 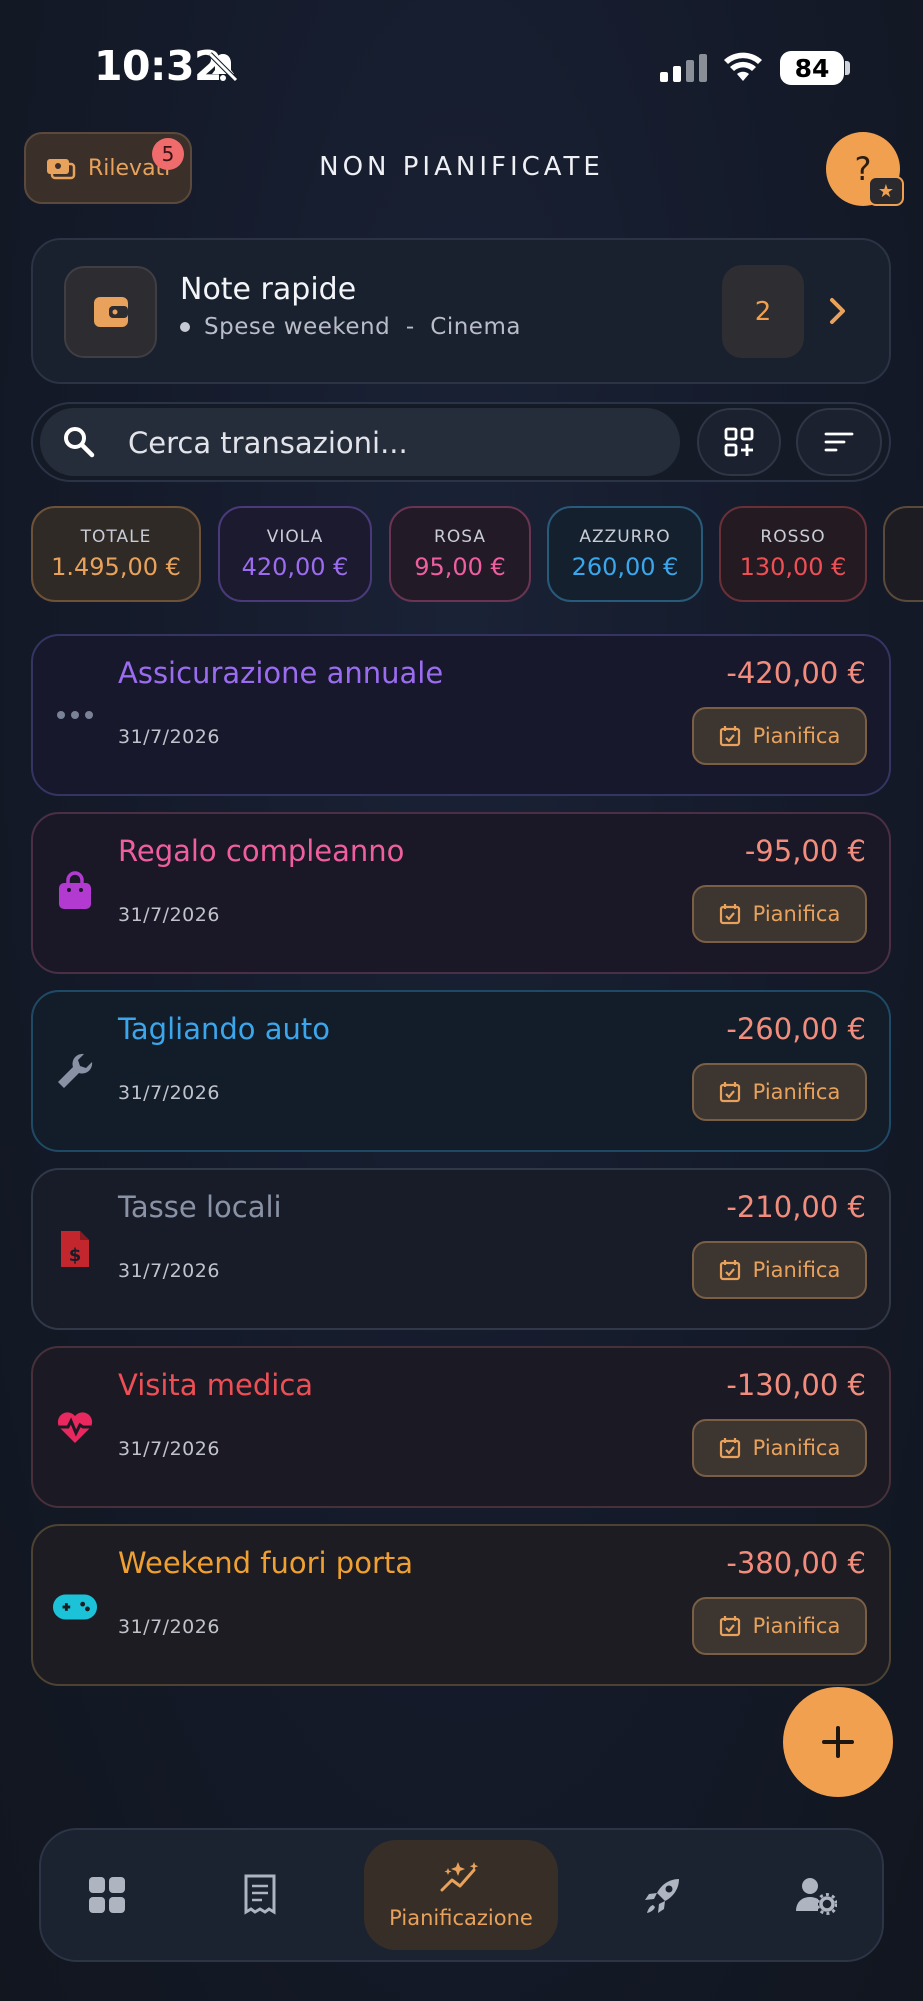 I want to click on battery-icon: 84, so click(x=812, y=68).